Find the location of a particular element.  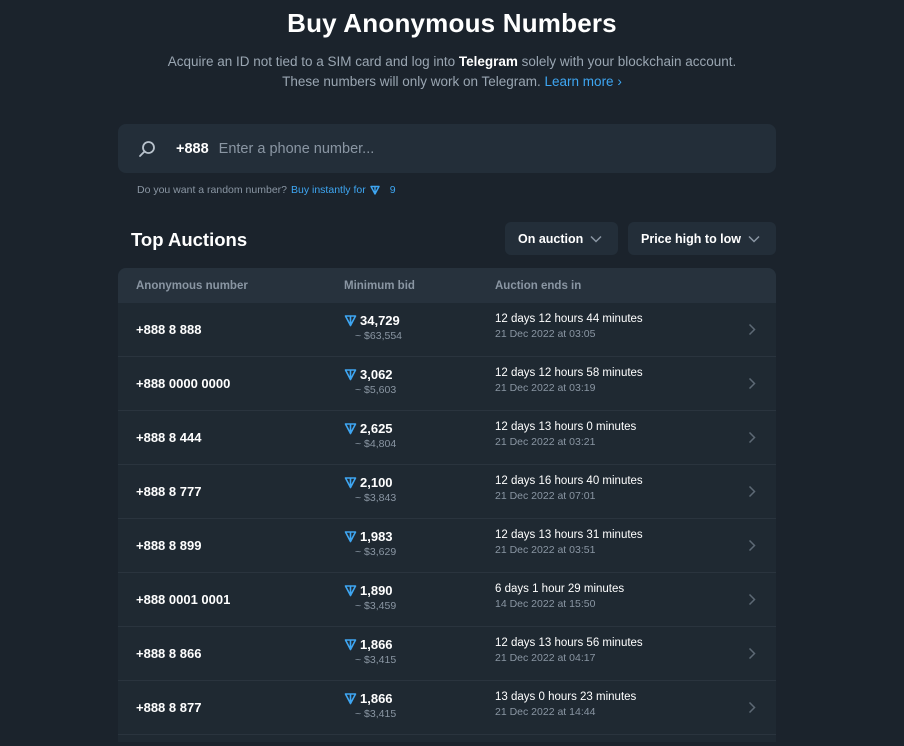

phone-search-box: +888 is located at coordinates (447, 148).